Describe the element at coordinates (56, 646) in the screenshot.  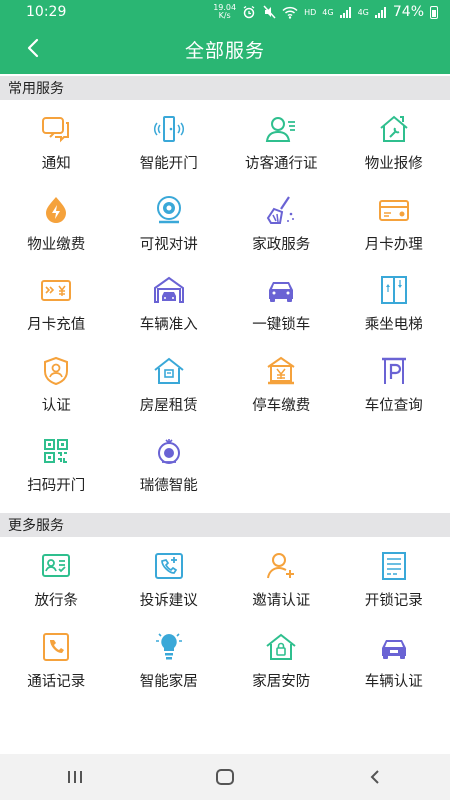
I see `call-record-icon` at that location.